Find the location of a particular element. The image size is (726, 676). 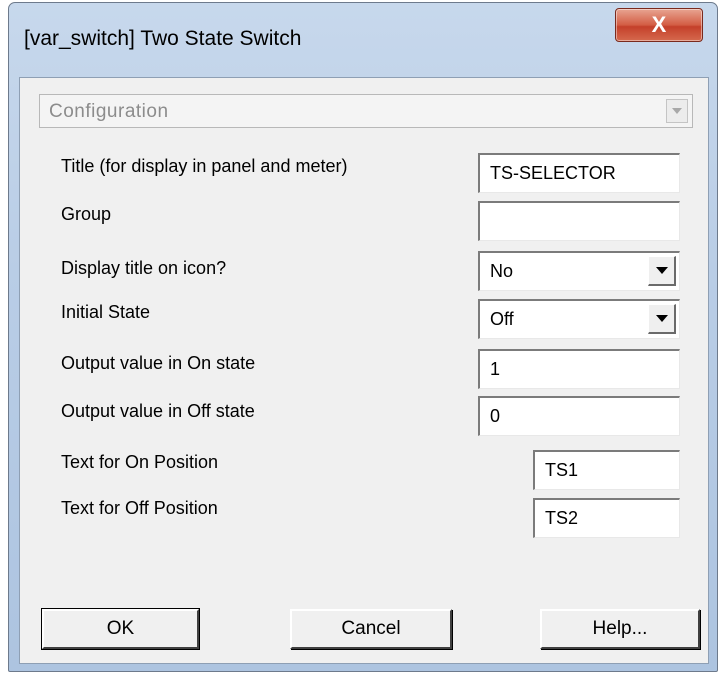

initial-state-label: Initial State is located at coordinates (106, 312).